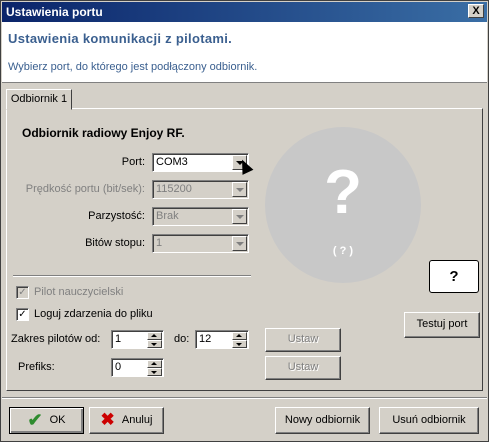 The image size is (489, 442). What do you see at coordinates (137, 339) in the screenshot?
I see `range-from-stepper: 1` at bounding box center [137, 339].